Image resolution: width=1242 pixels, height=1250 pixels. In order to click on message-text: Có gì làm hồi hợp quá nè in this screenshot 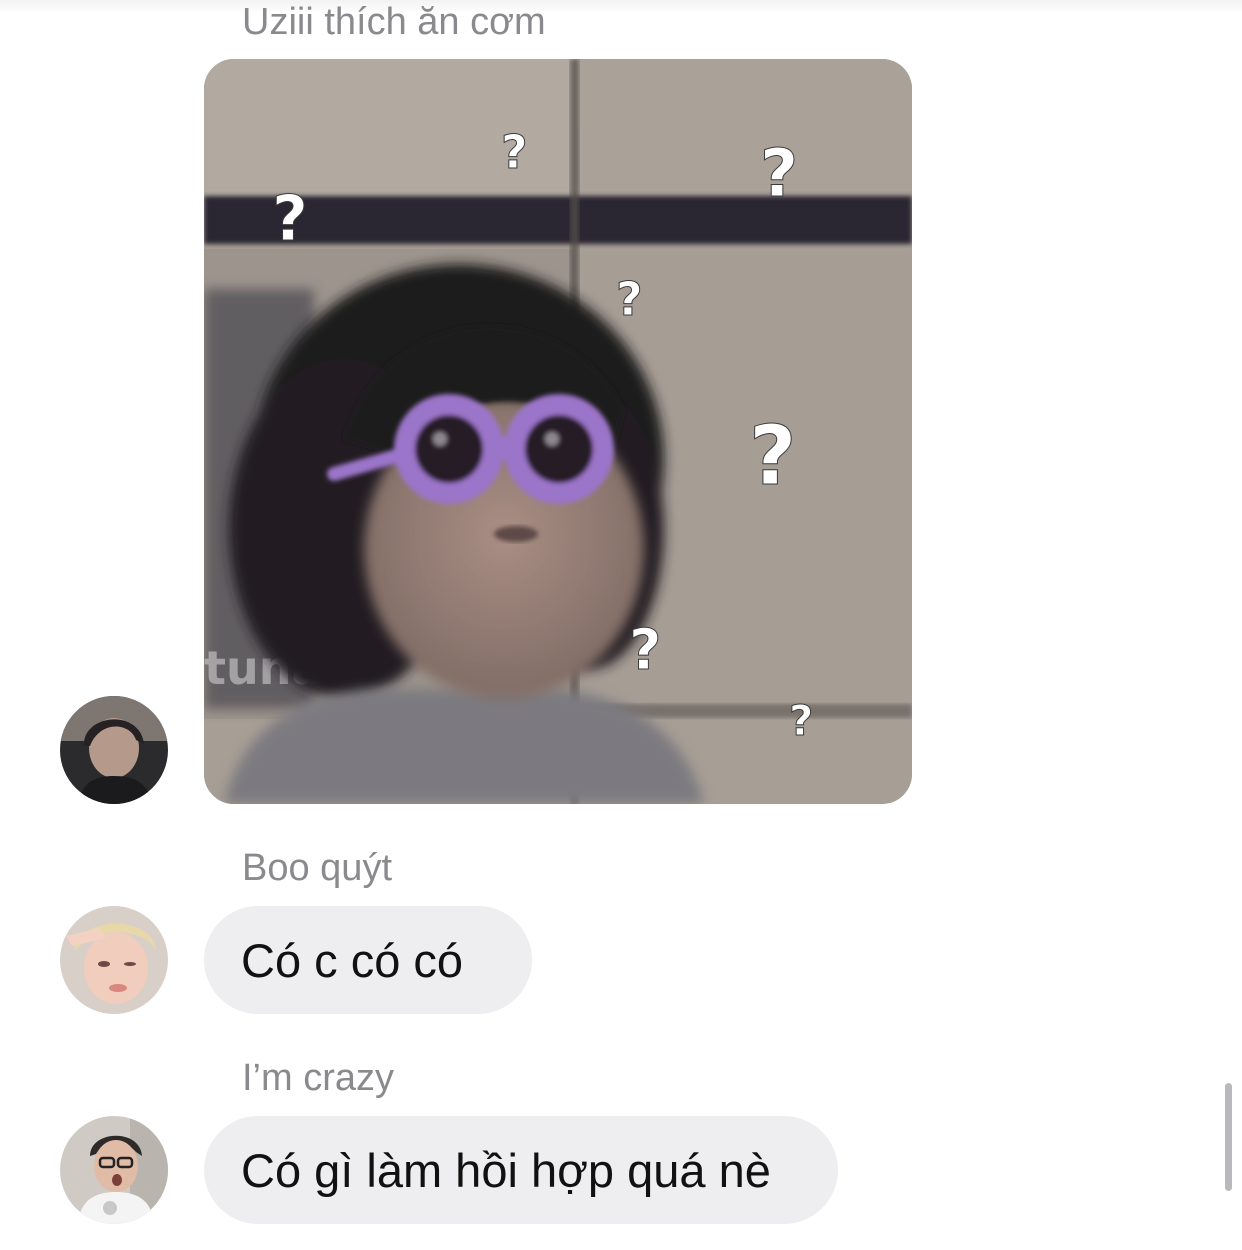, I will do `click(506, 1170)`.